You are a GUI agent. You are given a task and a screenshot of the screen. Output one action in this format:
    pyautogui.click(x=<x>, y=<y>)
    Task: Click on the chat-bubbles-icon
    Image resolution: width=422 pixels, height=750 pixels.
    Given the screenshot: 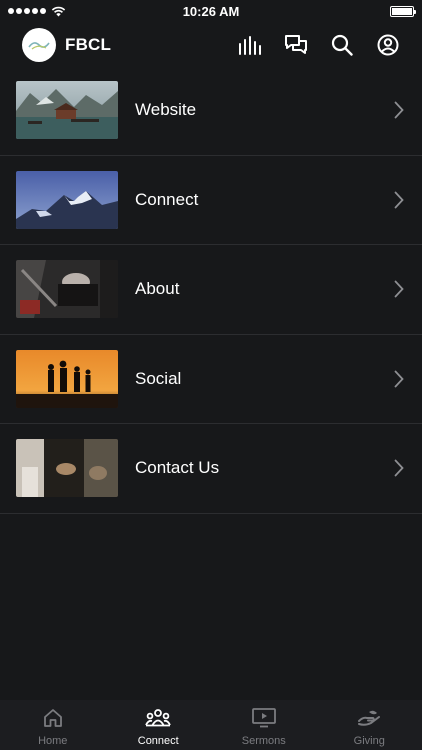 What is the action you would take?
    pyautogui.click(x=296, y=45)
    